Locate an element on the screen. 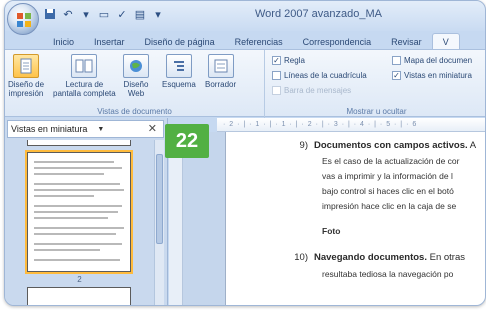  save-icon is located at coordinates (50, 14).